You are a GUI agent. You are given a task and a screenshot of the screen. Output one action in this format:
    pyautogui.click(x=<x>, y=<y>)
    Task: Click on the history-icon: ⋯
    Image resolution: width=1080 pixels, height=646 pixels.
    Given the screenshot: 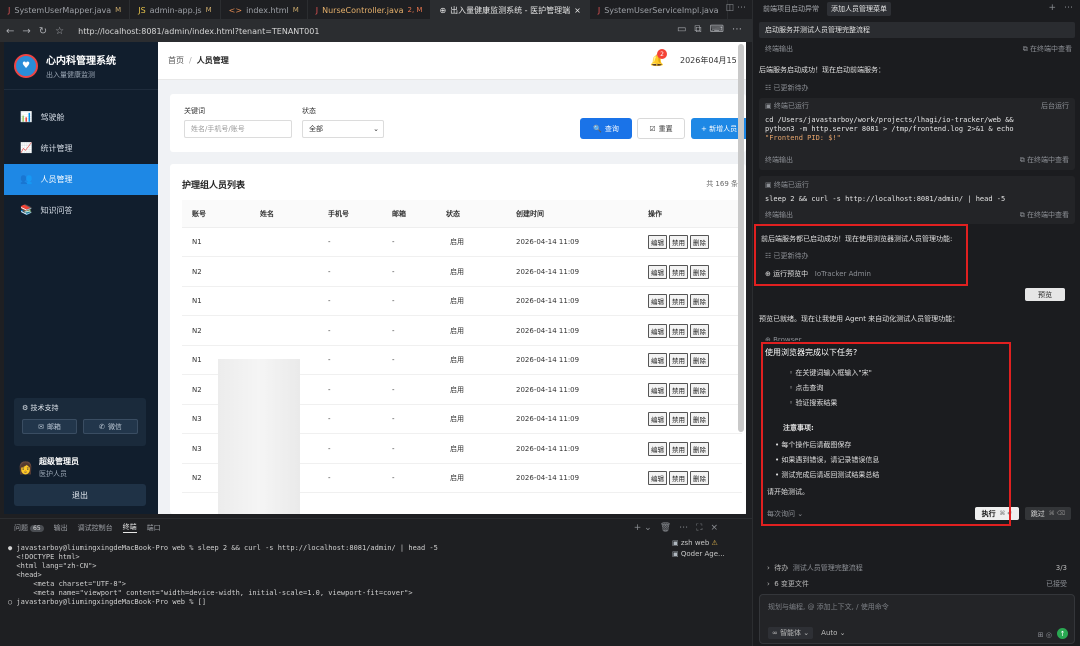 What is the action you would take?
    pyautogui.click(x=1068, y=8)
    